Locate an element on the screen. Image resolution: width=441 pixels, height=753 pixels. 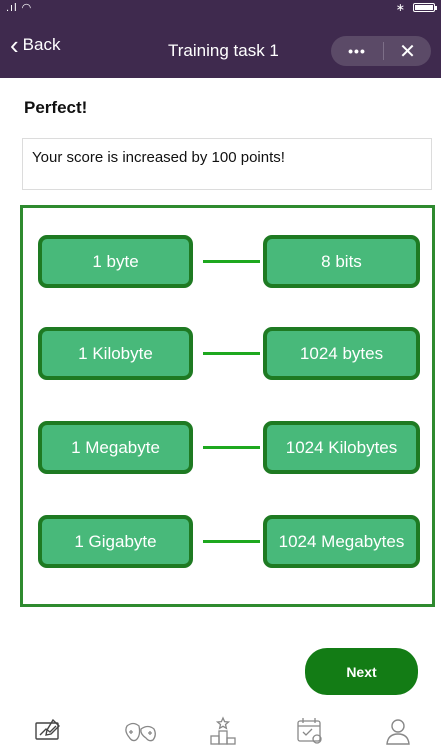
match-tile-right: 1024 bytes is located at coordinates (341, 353).